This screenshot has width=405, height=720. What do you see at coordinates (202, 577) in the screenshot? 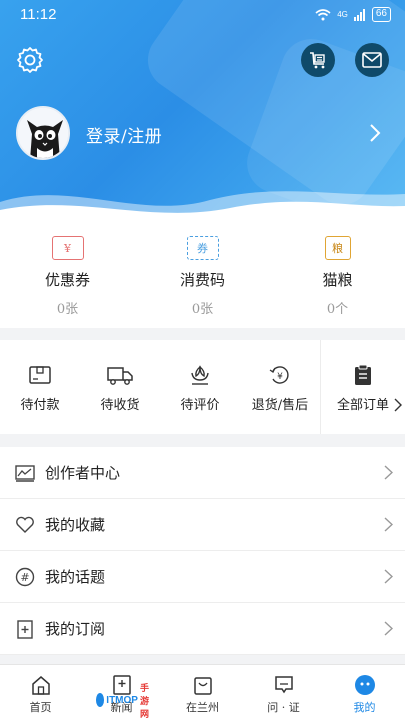
I see `menu-item-topics: # 我的话题` at bounding box center [202, 577].